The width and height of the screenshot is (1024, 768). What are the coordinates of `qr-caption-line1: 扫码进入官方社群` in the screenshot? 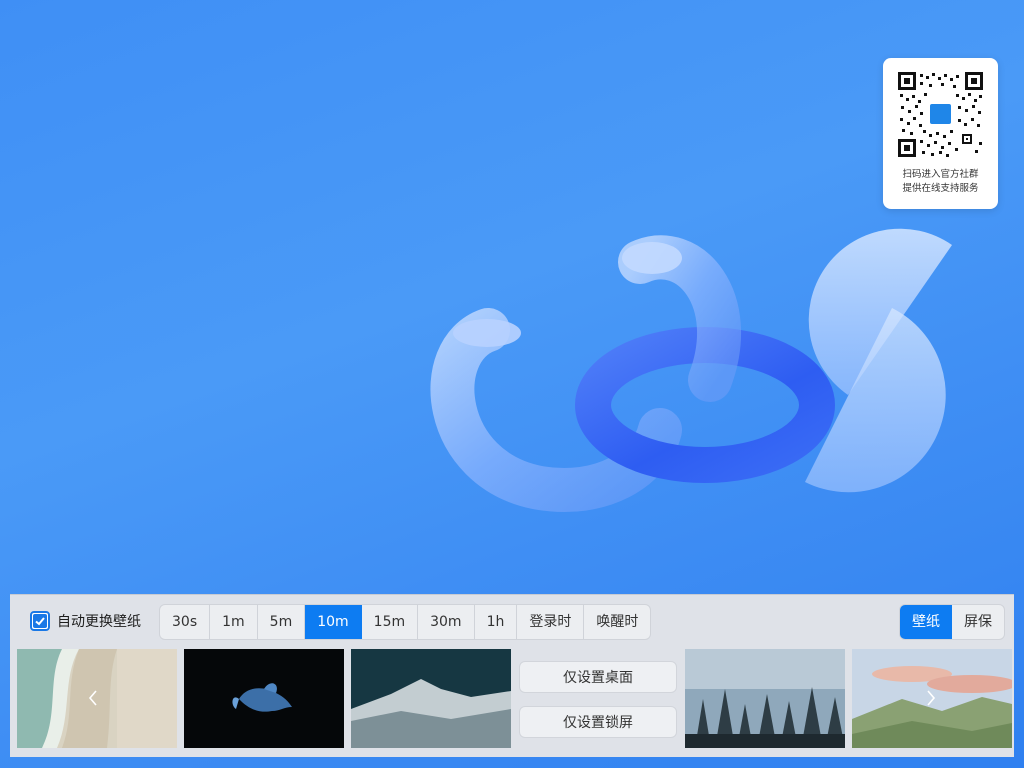 It's located at (940, 174).